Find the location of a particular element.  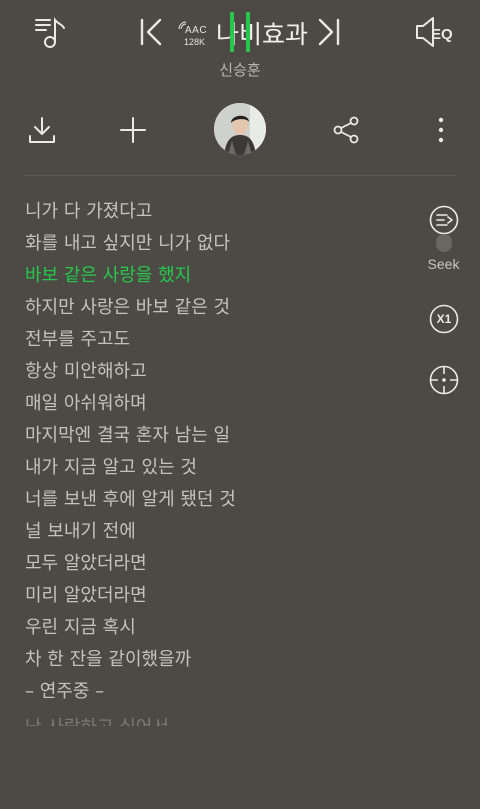

plus-icon is located at coordinates (133, 130).